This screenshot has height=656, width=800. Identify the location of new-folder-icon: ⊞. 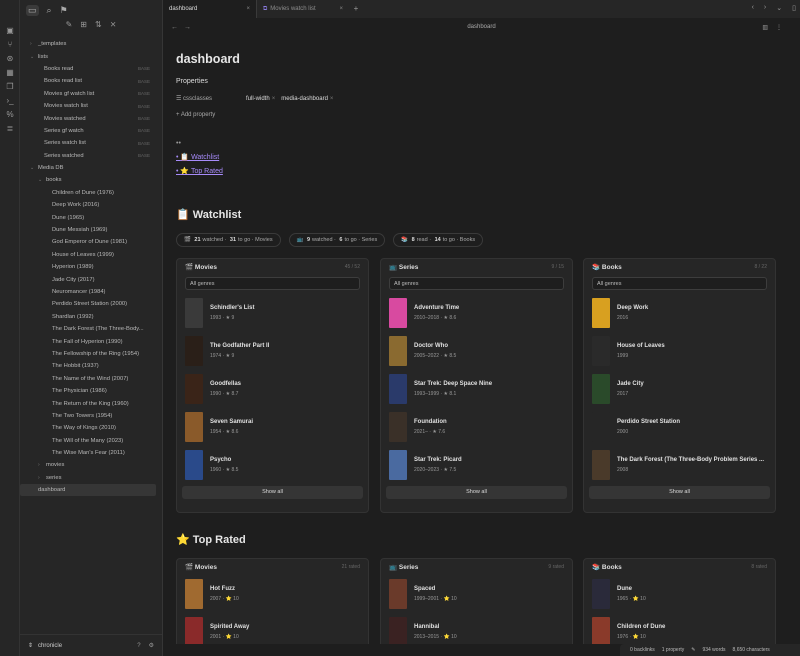
(83, 28).